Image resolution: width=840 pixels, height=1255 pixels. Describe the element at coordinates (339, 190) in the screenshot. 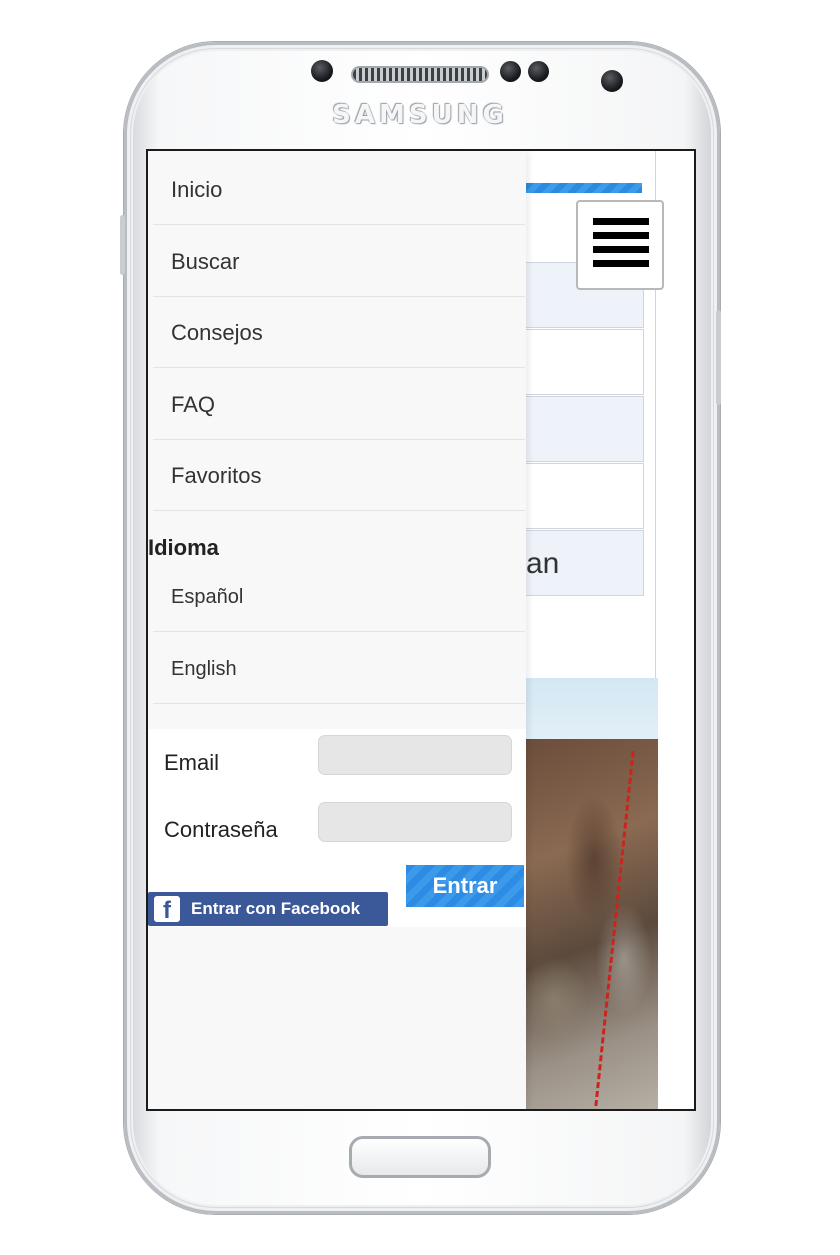

I see `menu-item-inicio: Inicio` at that location.